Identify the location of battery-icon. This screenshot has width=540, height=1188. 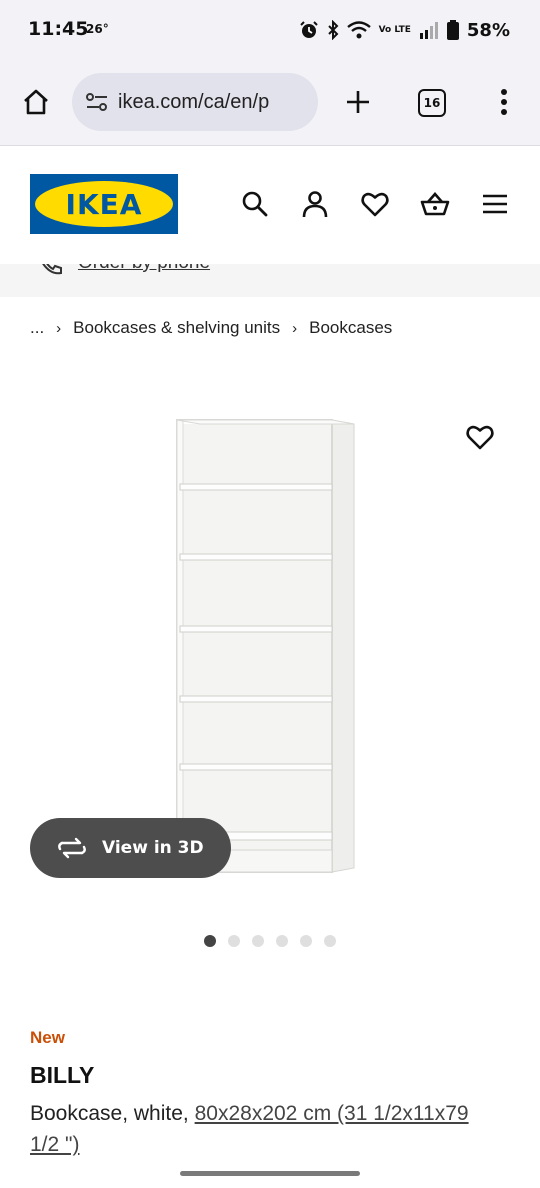
(452, 30).